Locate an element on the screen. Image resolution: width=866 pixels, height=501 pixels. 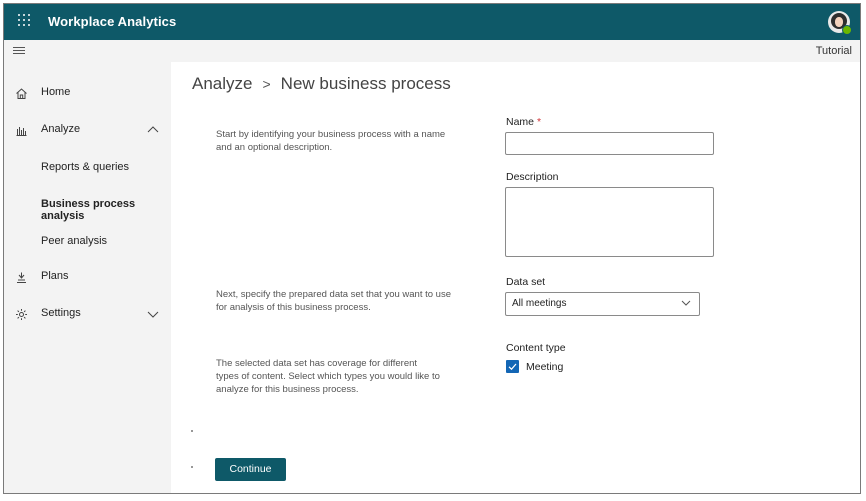
continue-button: Continue is located at coordinates (250, 469).